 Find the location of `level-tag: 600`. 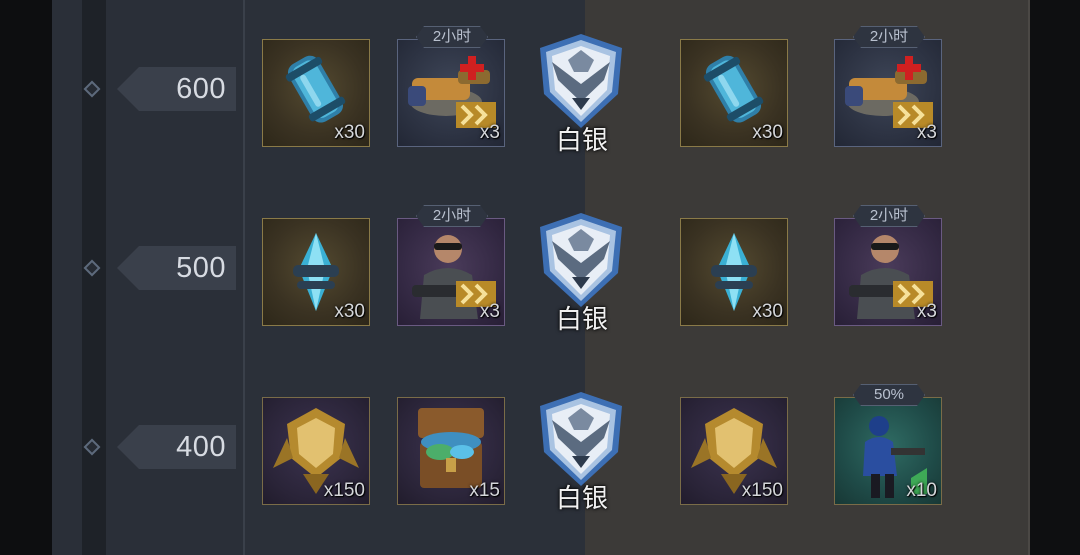

level-tag: 600 is located at coordinates (176, 89).